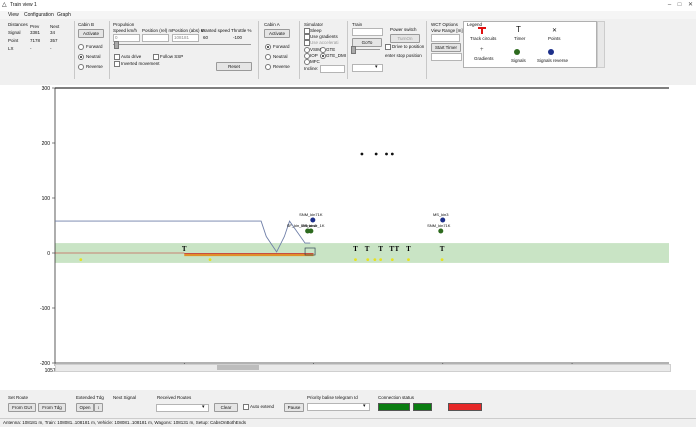 This screenshot has height=427, width=696. What do you see at coordinates (81, 47) in the screenshot?
I see `cabin-b-forward-radio` at bounding box center [81, 47].